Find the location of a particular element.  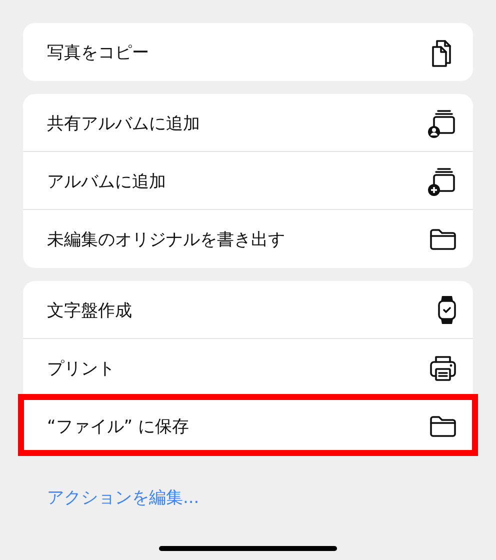

printer-icon is located at coordinates (443, 368).